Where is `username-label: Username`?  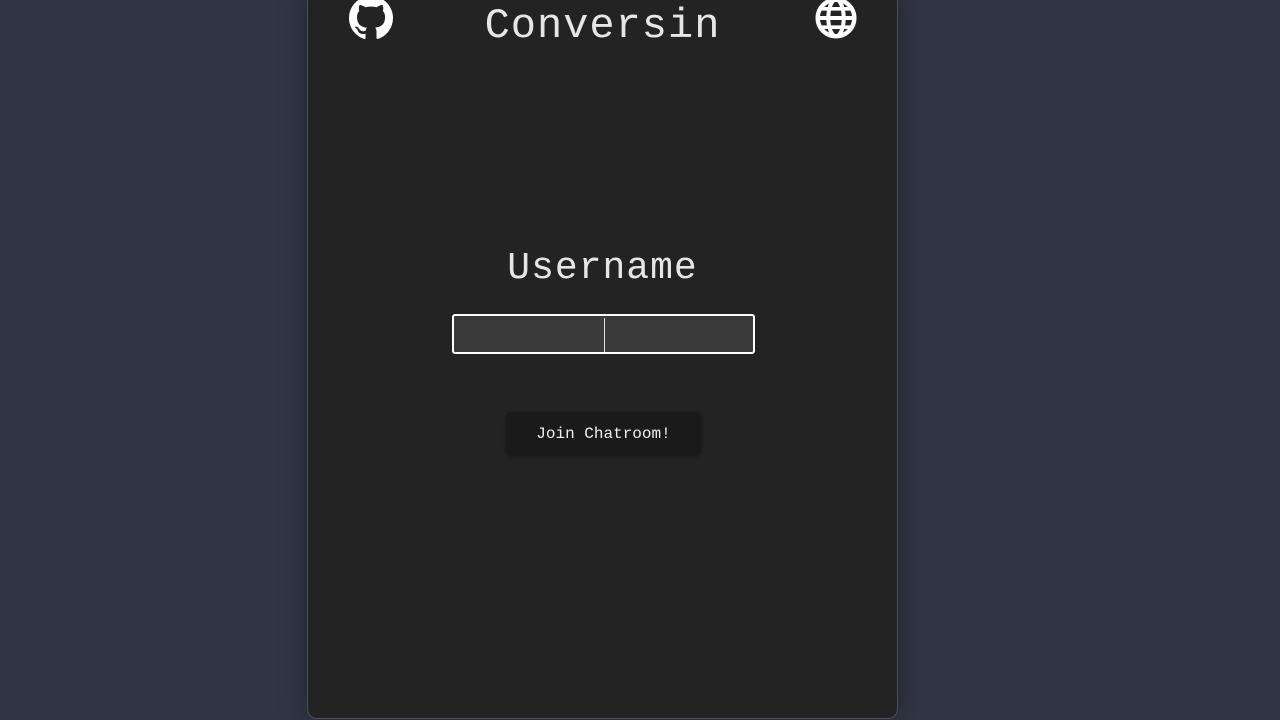 username-label: Username is located at coordinates (602, 268).